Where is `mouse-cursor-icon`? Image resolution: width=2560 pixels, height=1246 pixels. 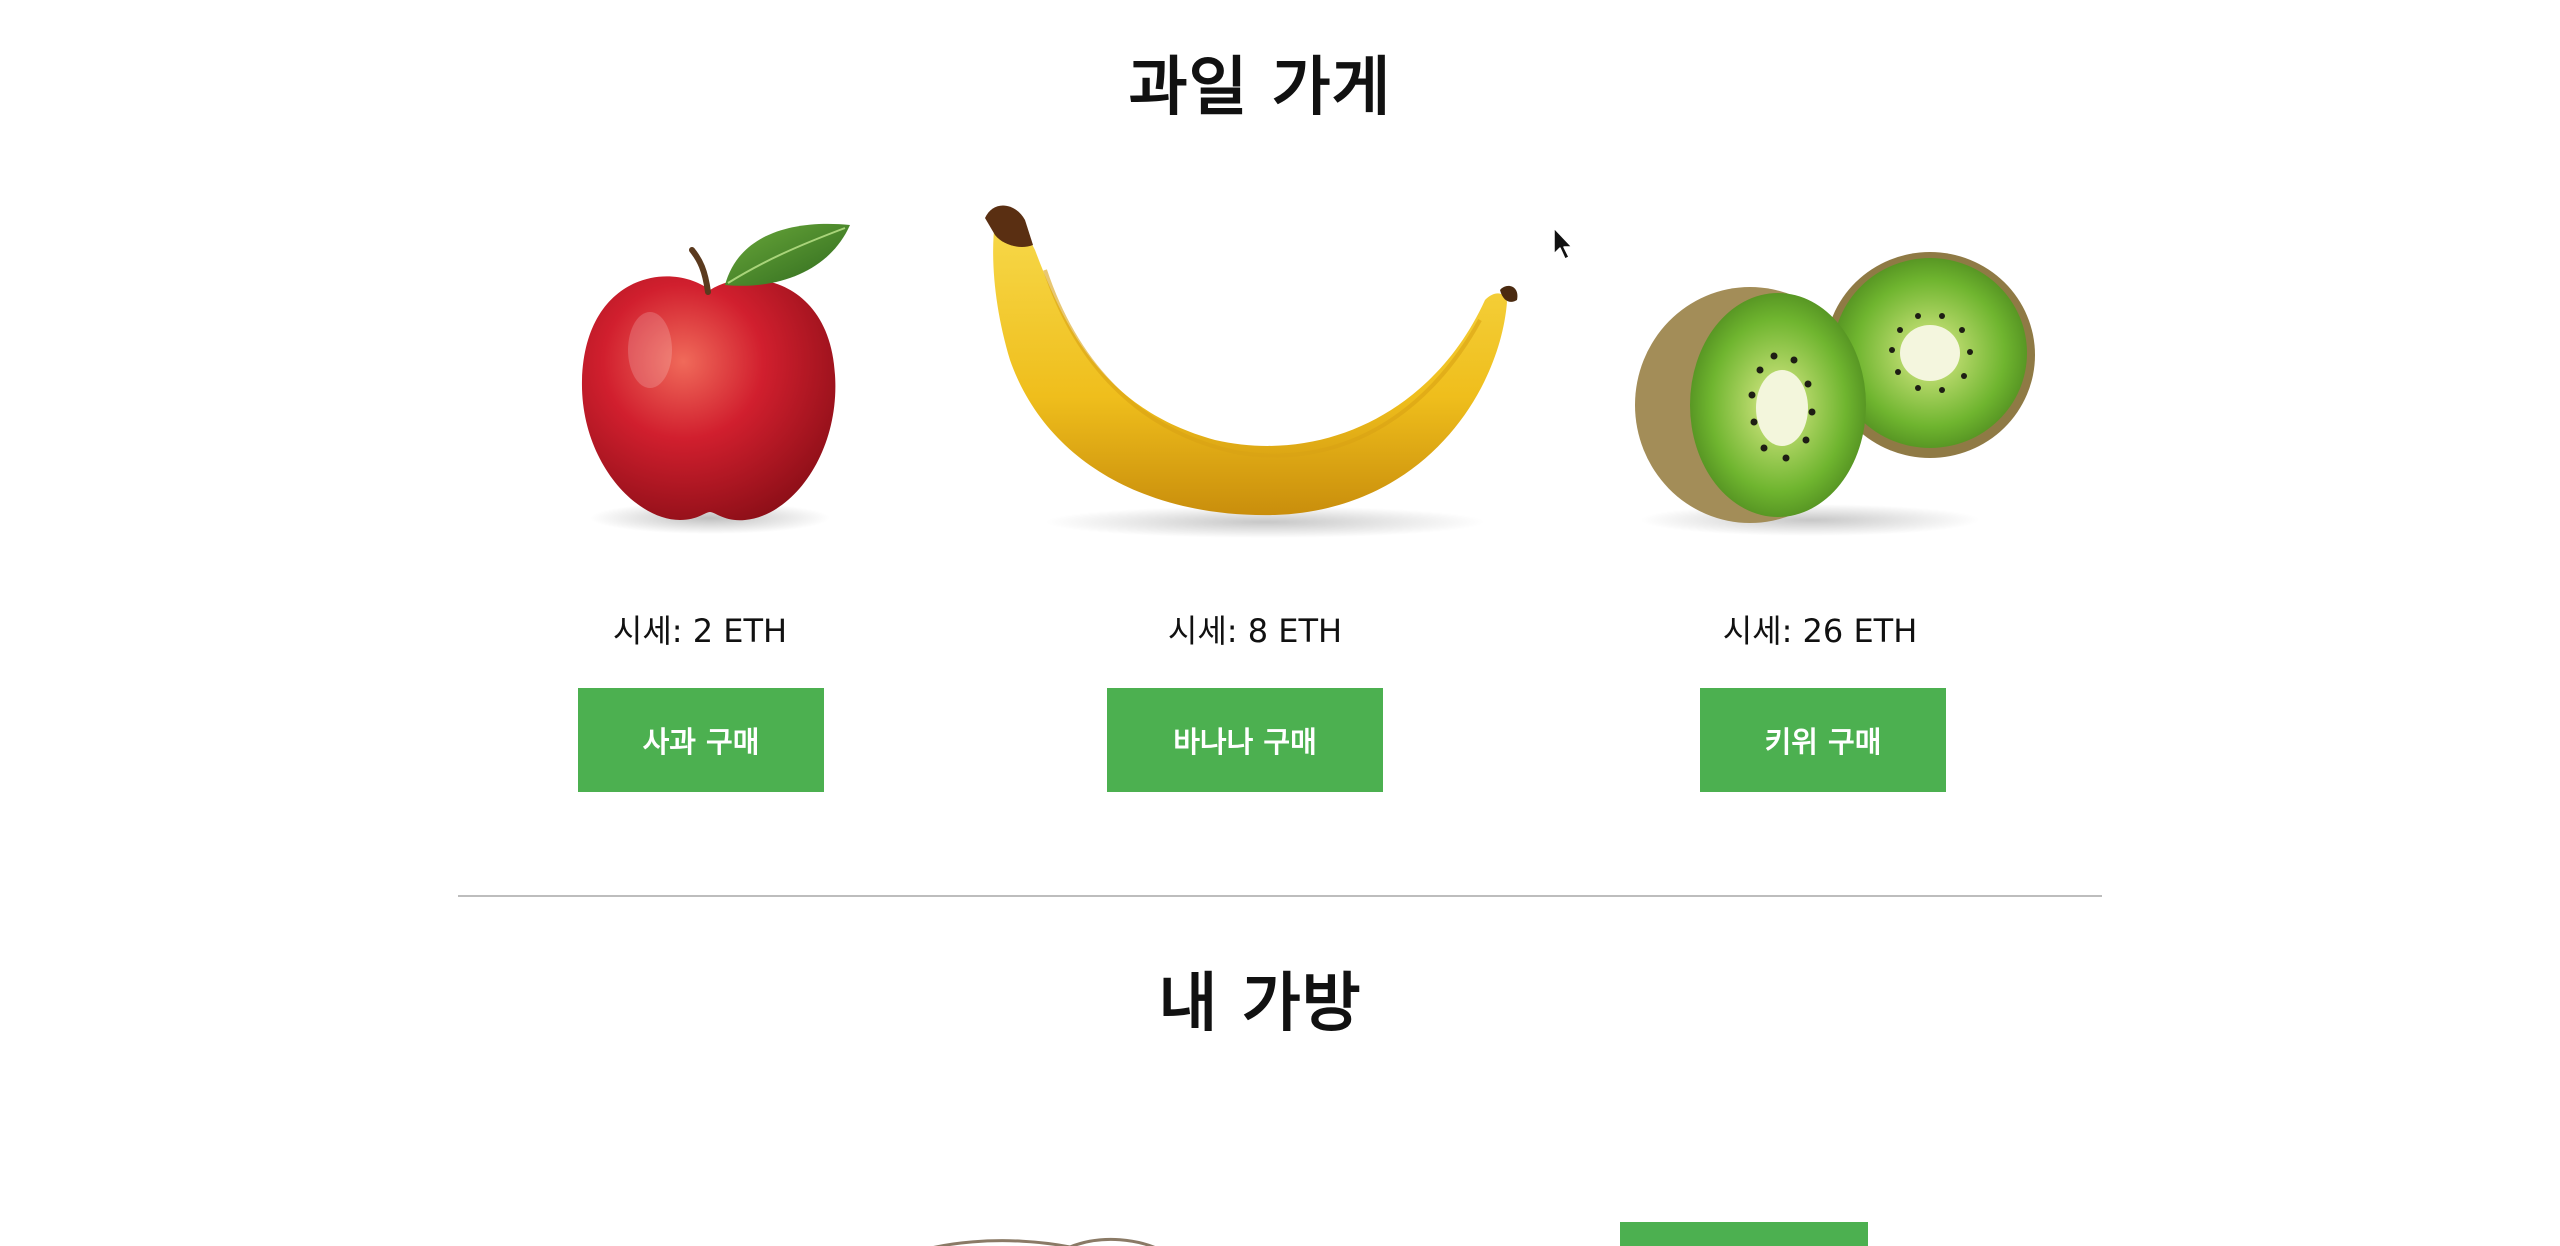 mouse-cursor-icon is located at coordinates (1564, 244).